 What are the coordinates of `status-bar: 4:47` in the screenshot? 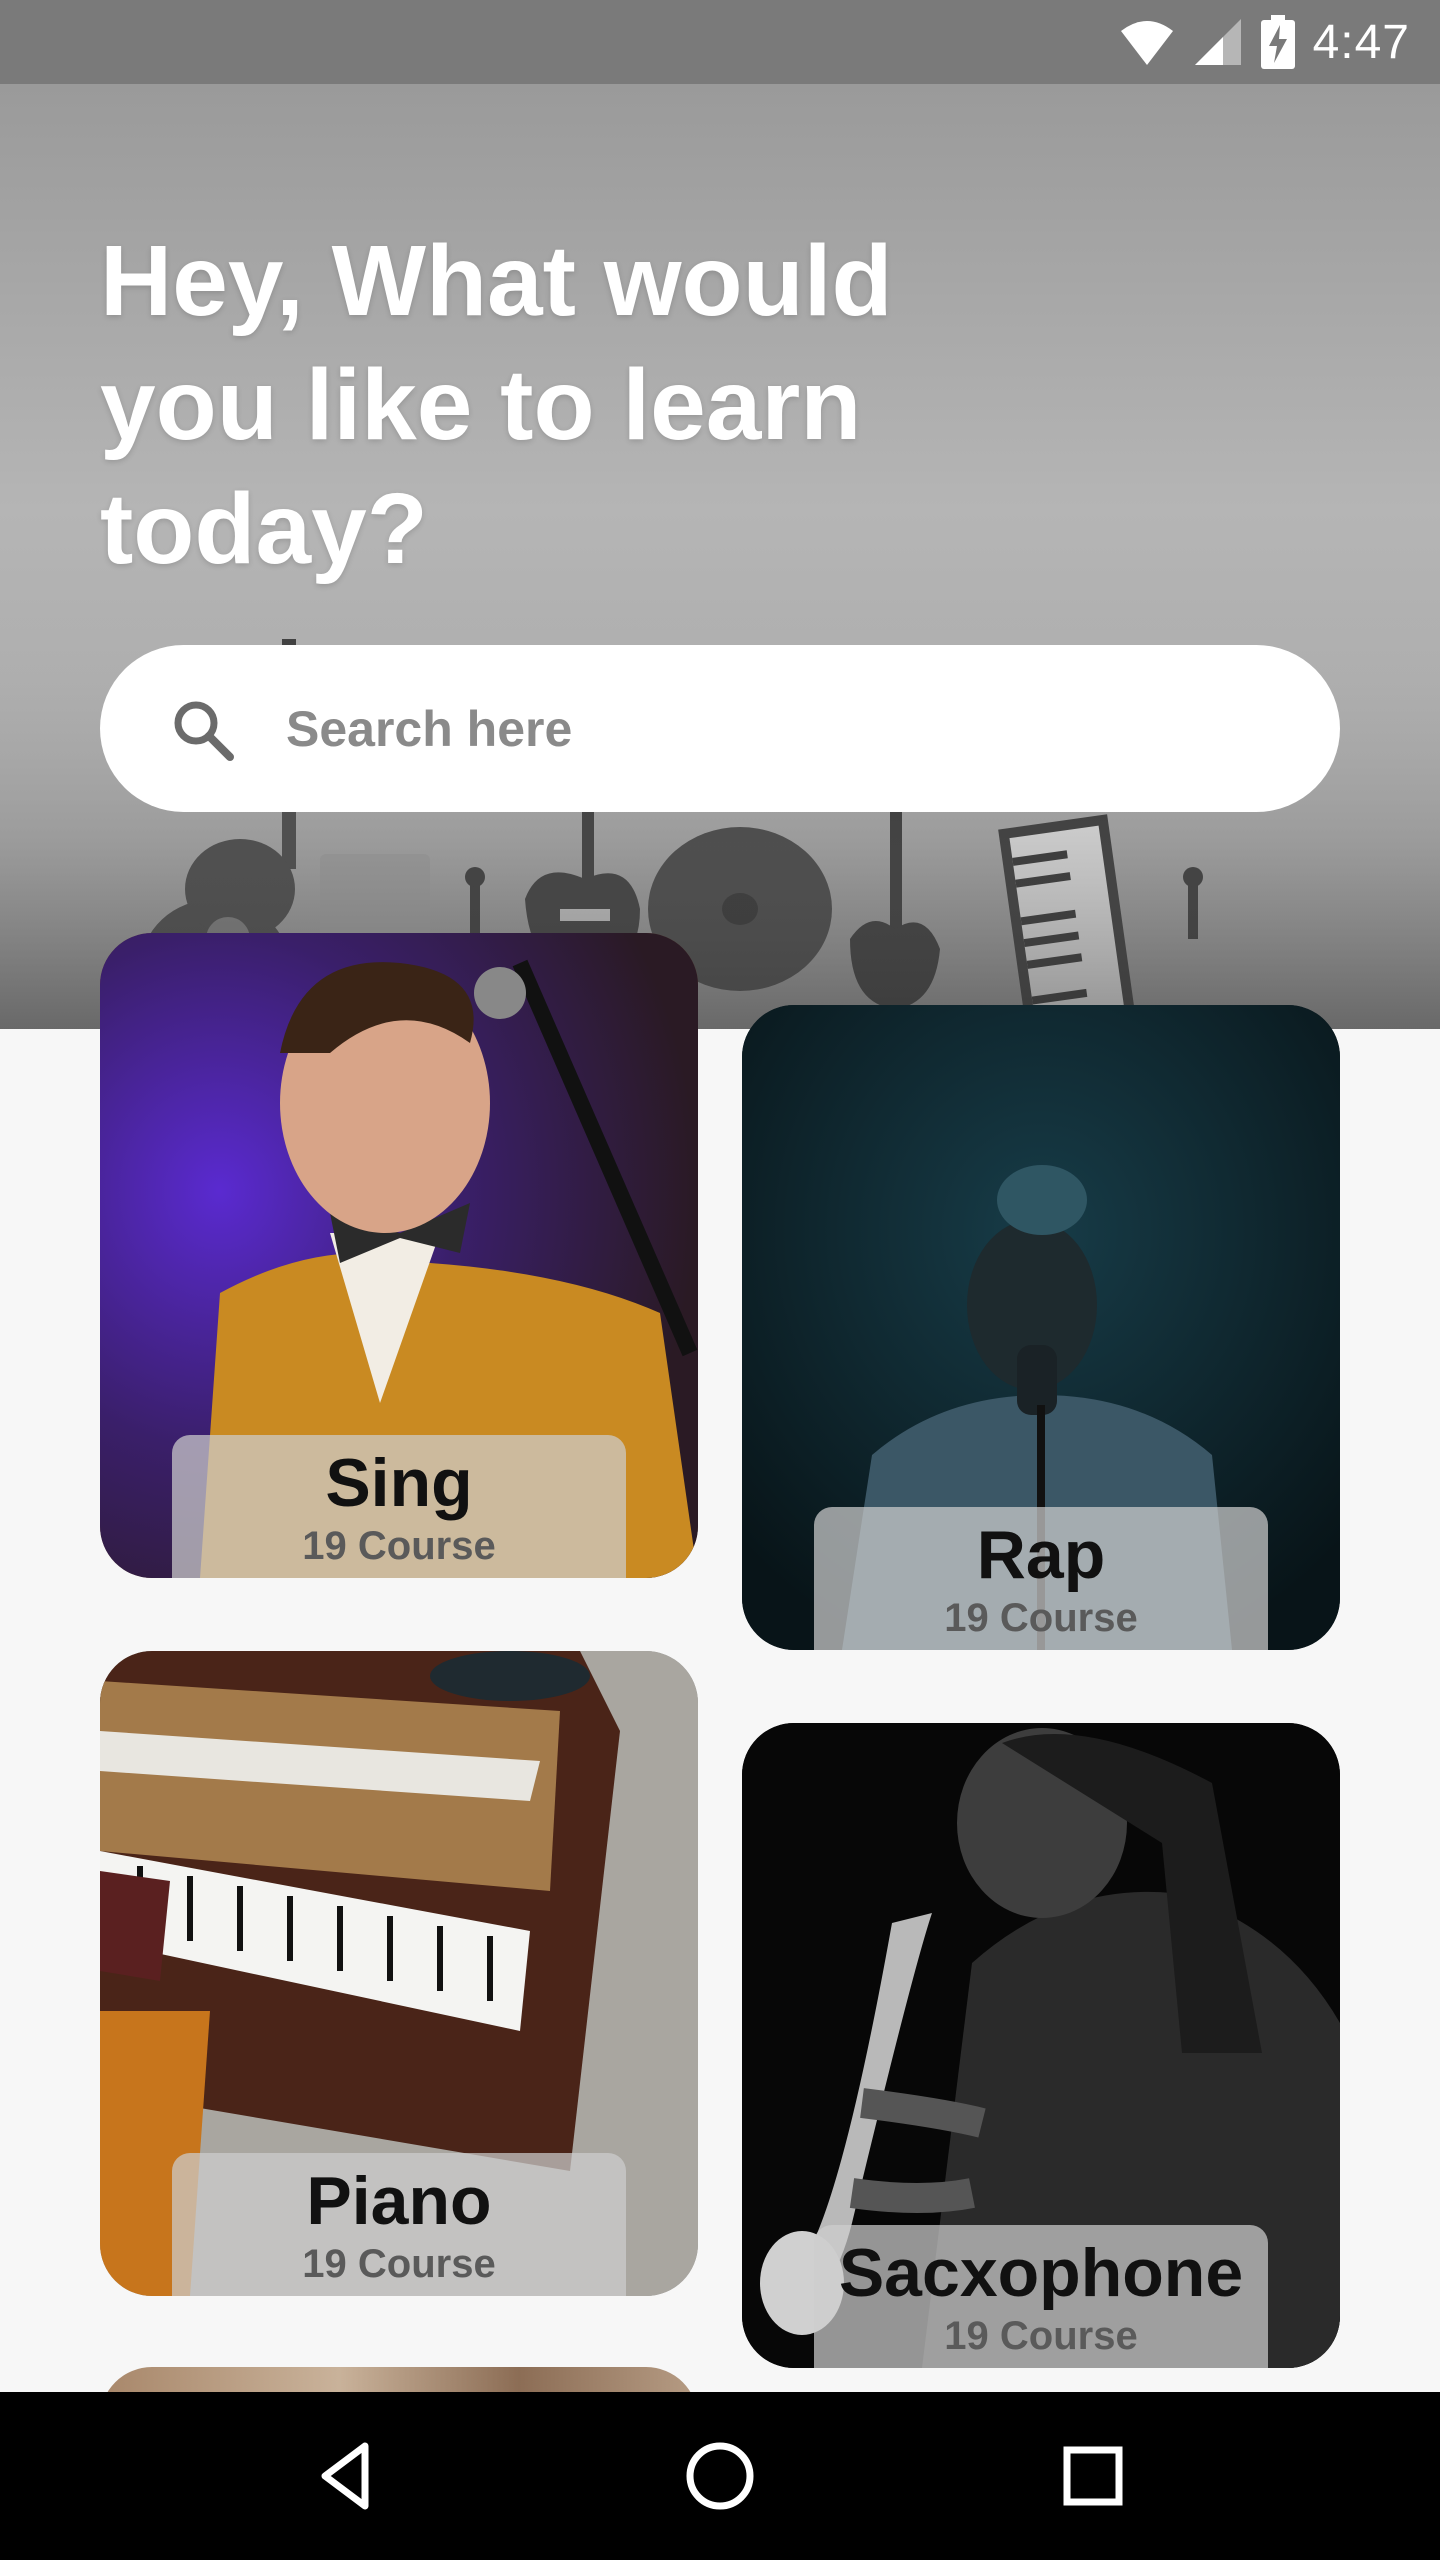 It's located at (720, 42).